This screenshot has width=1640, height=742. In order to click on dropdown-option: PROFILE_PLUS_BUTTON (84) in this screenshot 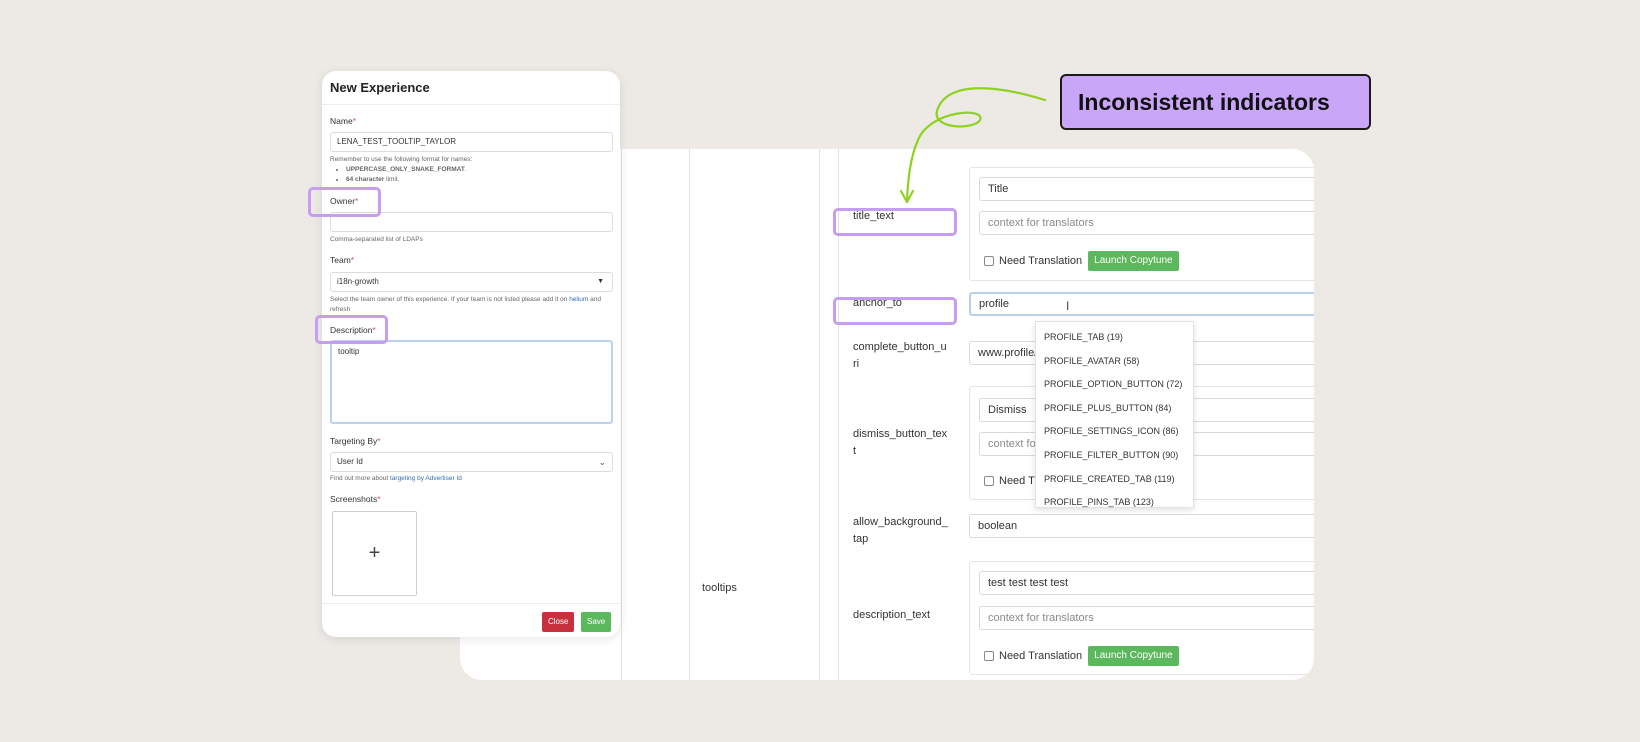, I will do `click(1114, 409)`.